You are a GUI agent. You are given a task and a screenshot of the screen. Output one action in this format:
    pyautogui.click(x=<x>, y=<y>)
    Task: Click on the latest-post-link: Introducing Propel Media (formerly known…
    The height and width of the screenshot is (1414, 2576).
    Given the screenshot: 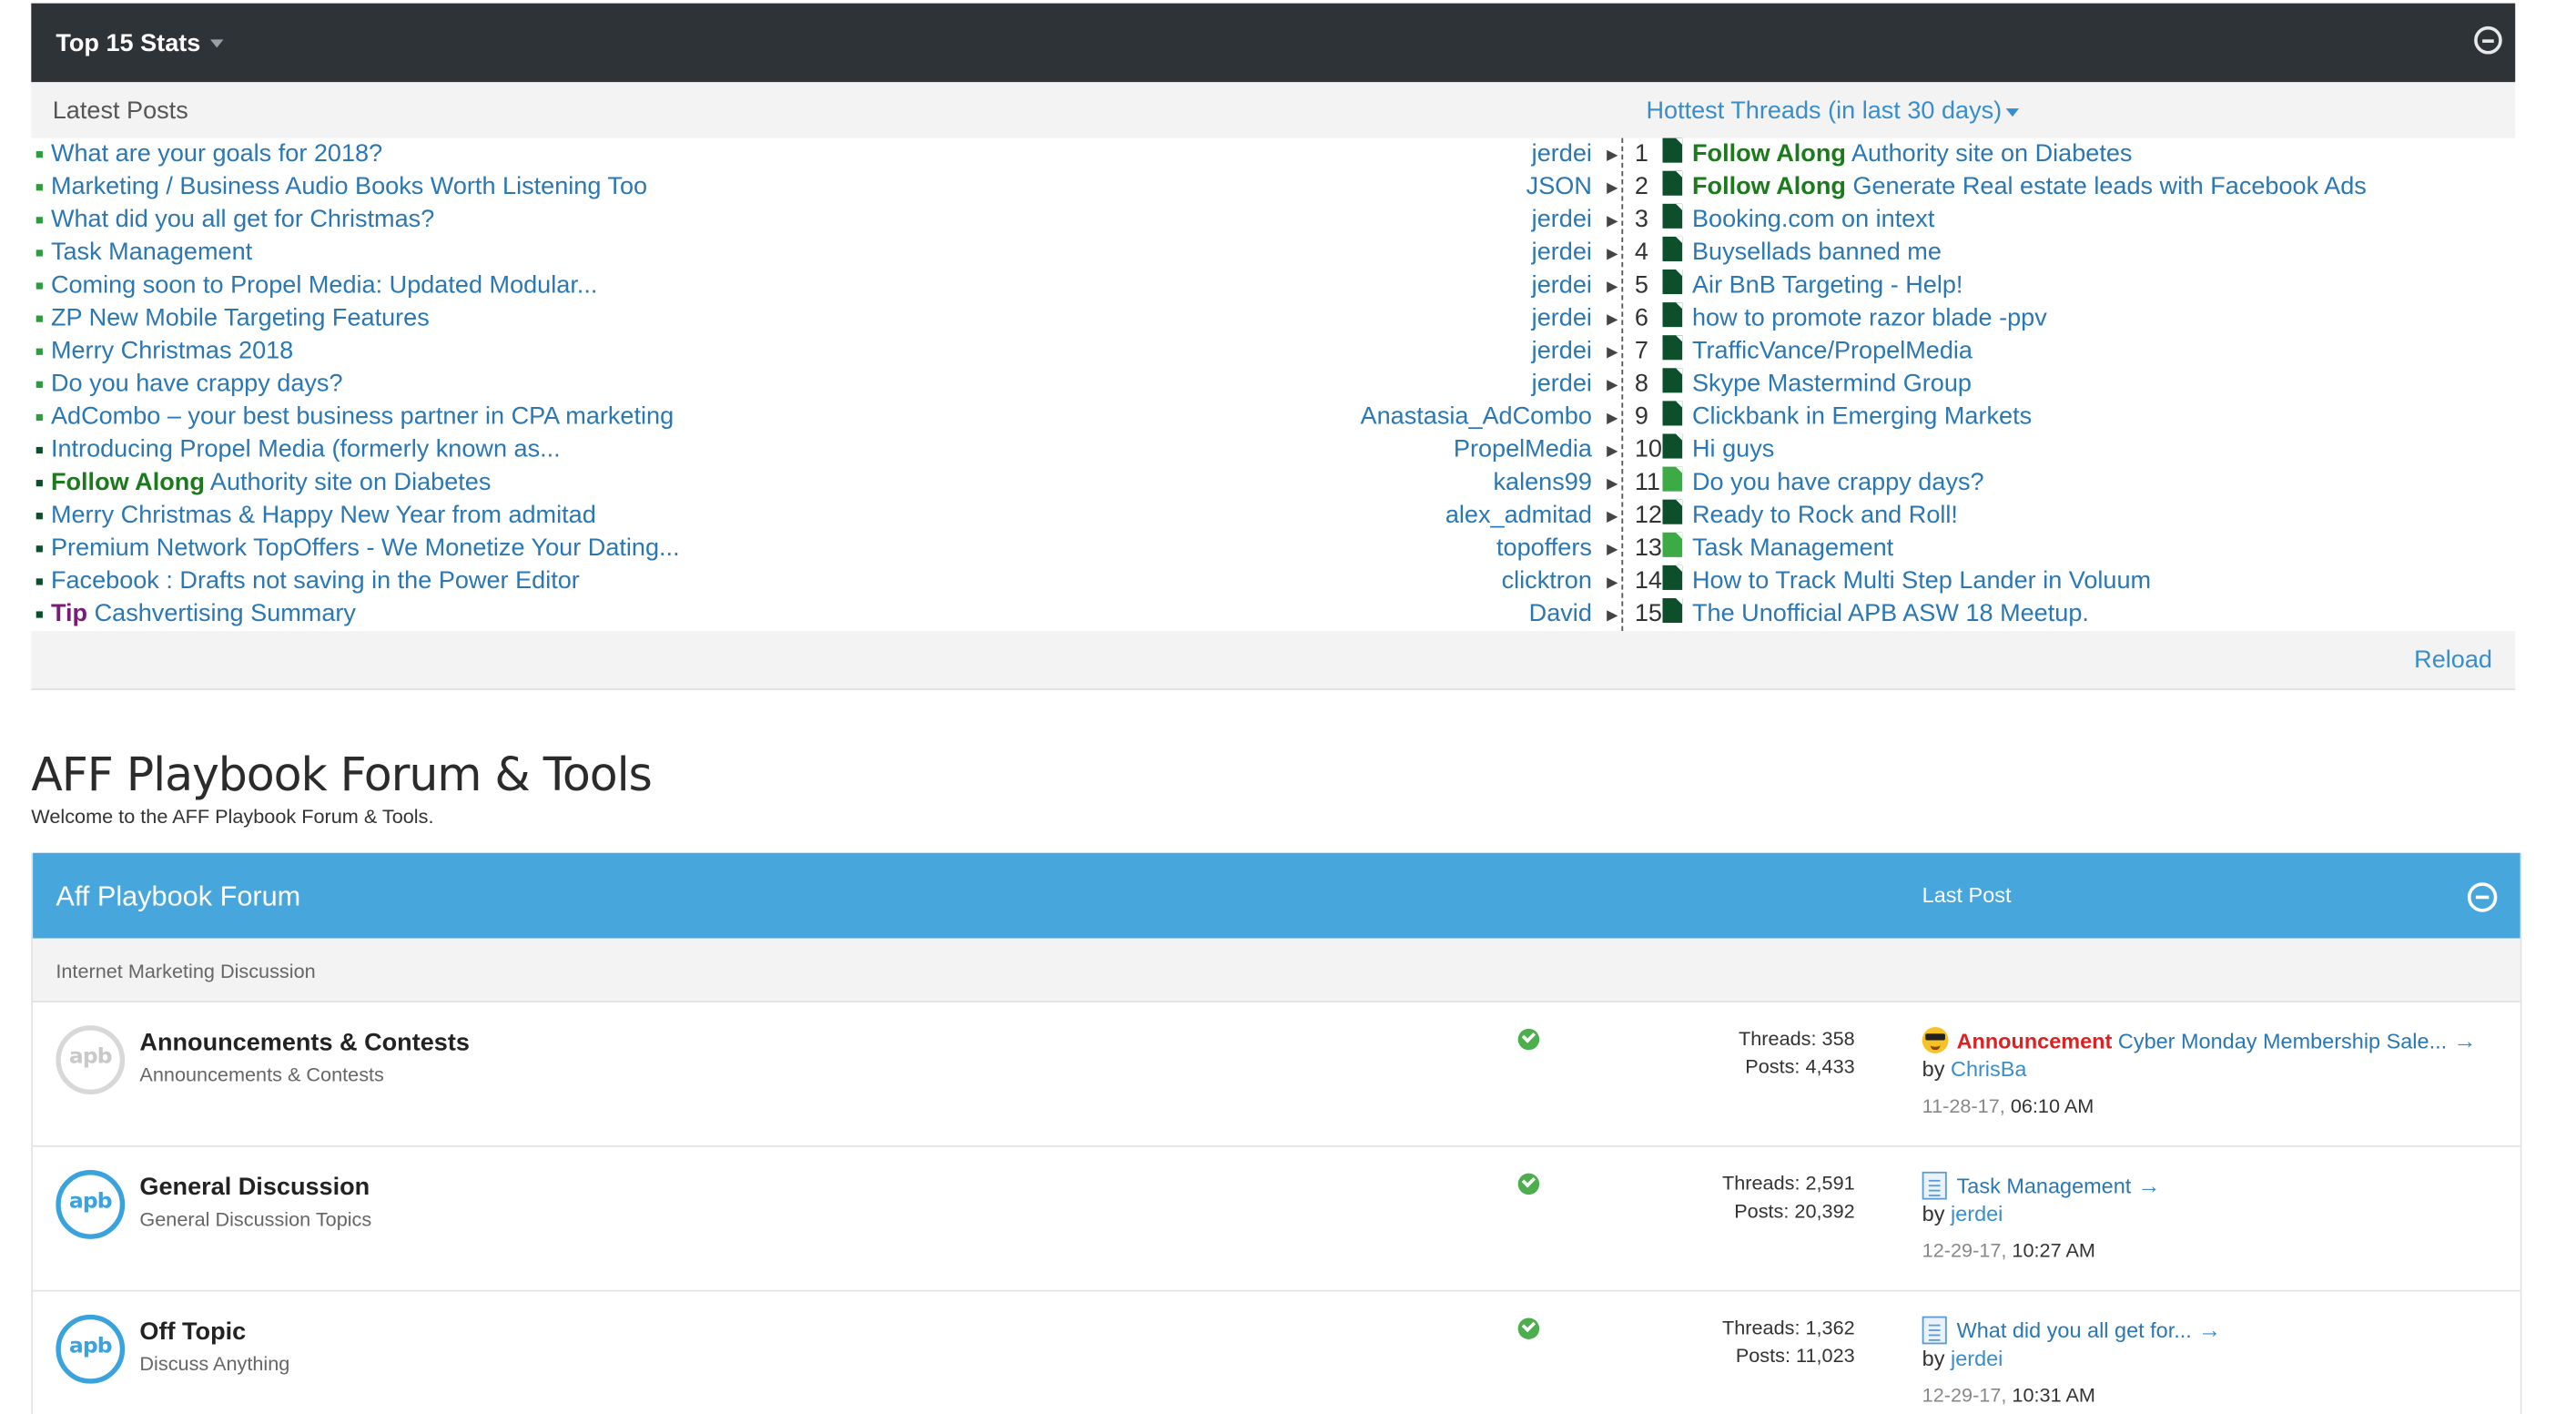 What is the action you would take?
    pyautogui.click(x=306, y=449)
    